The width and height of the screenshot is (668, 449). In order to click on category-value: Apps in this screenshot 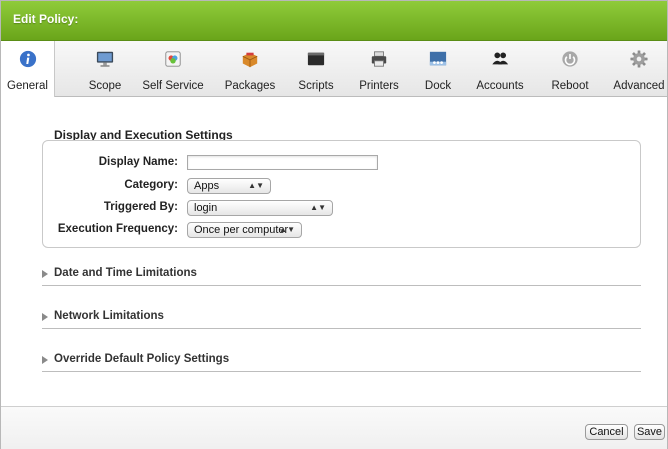, I will do `click(207, 186)`.